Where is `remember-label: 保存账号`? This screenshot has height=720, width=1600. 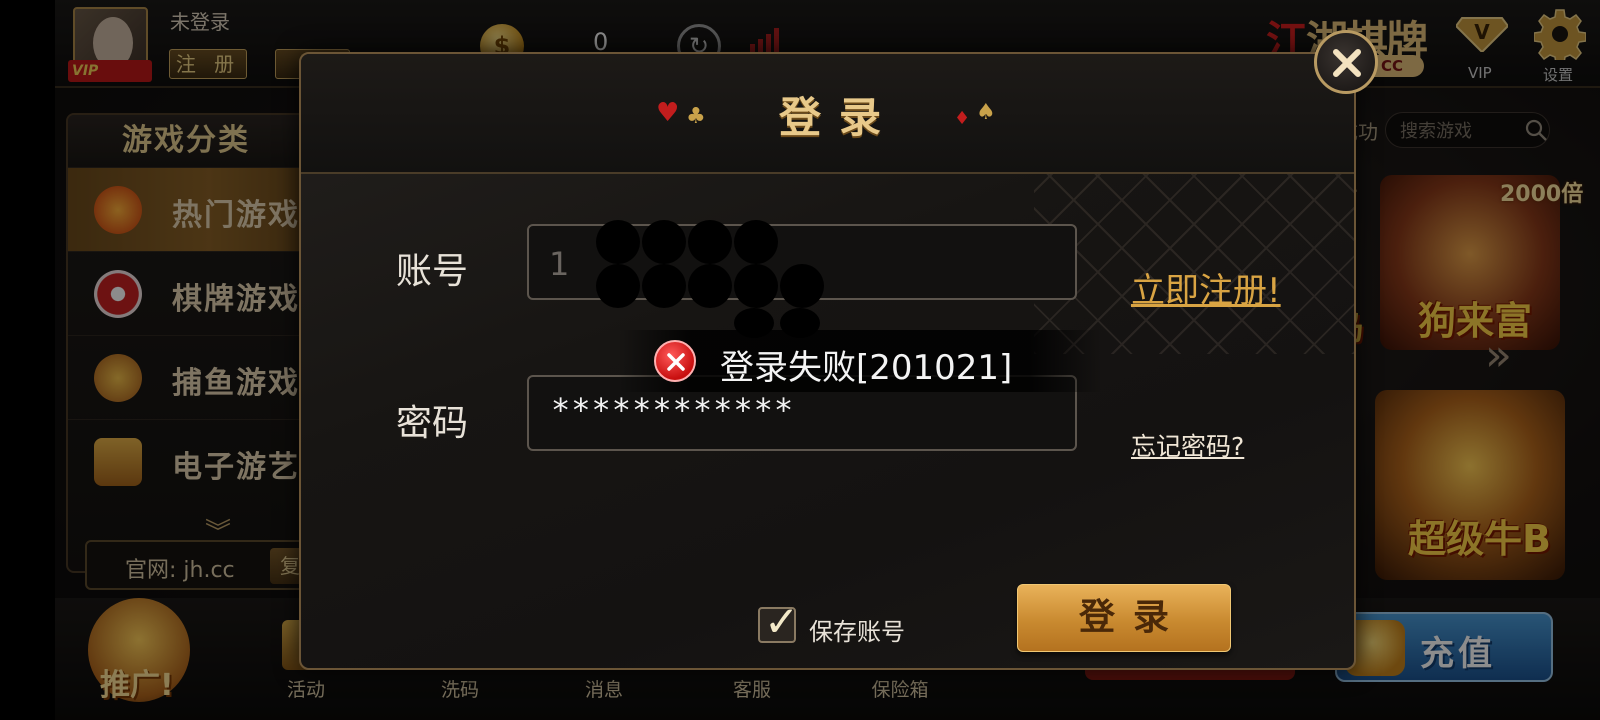
remember-label: 保存账号 is located at coordinates (857, 632).